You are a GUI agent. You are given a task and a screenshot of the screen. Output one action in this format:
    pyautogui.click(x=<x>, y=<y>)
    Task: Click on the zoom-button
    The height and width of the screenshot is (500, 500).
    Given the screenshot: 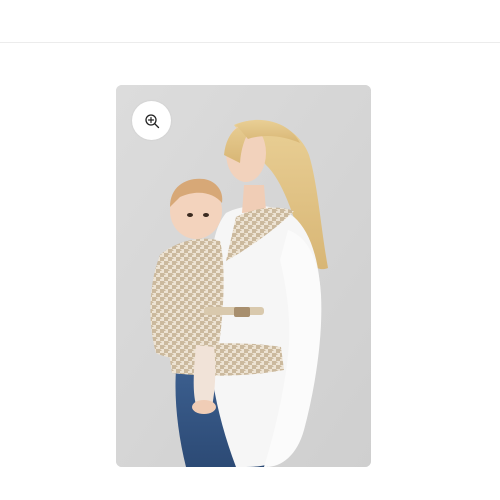 What is the action you would take?
    pyautogui.click(x=151, y=120)
    